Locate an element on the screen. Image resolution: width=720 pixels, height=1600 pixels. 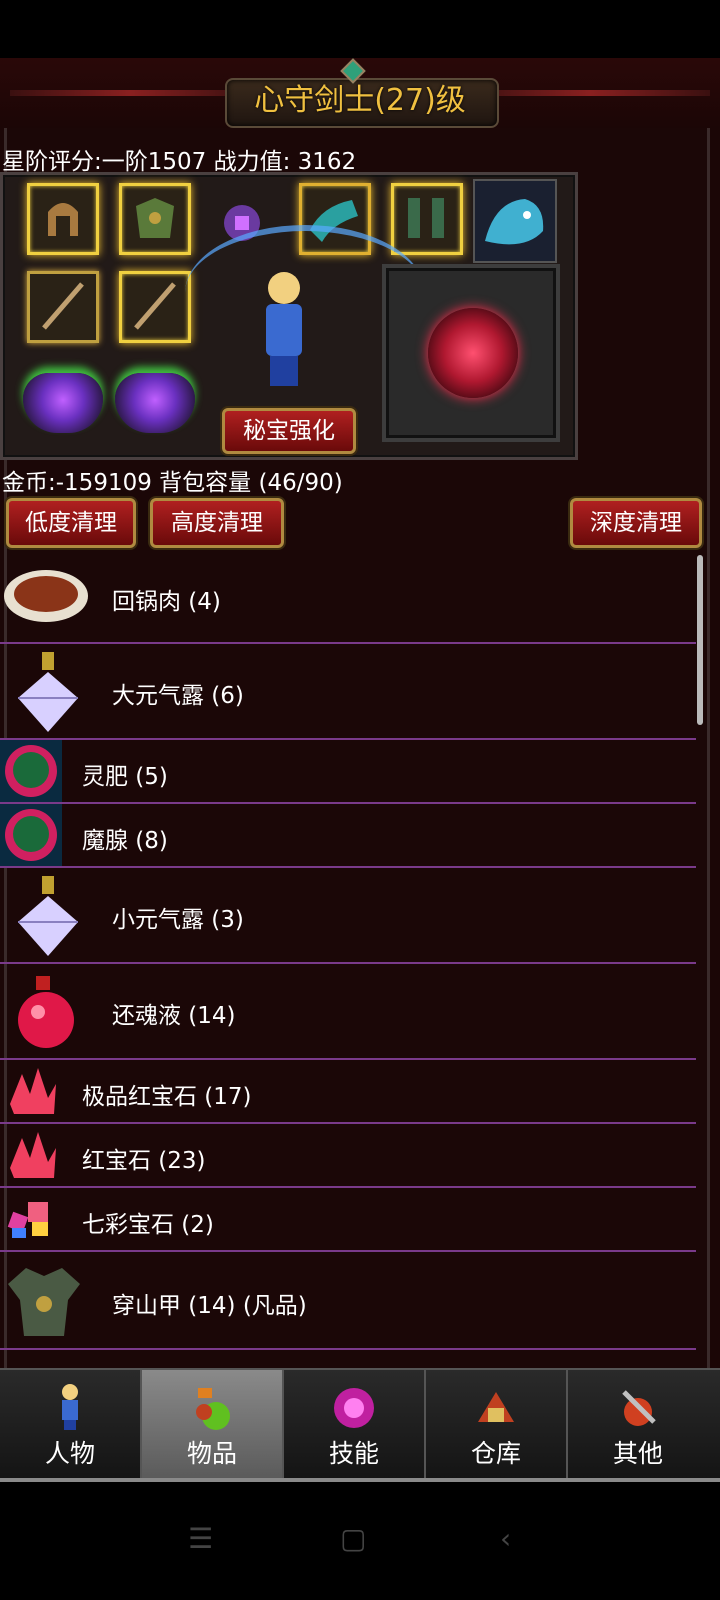
tab-warehouse: 仓库 is located at coordinates (497, 1425).